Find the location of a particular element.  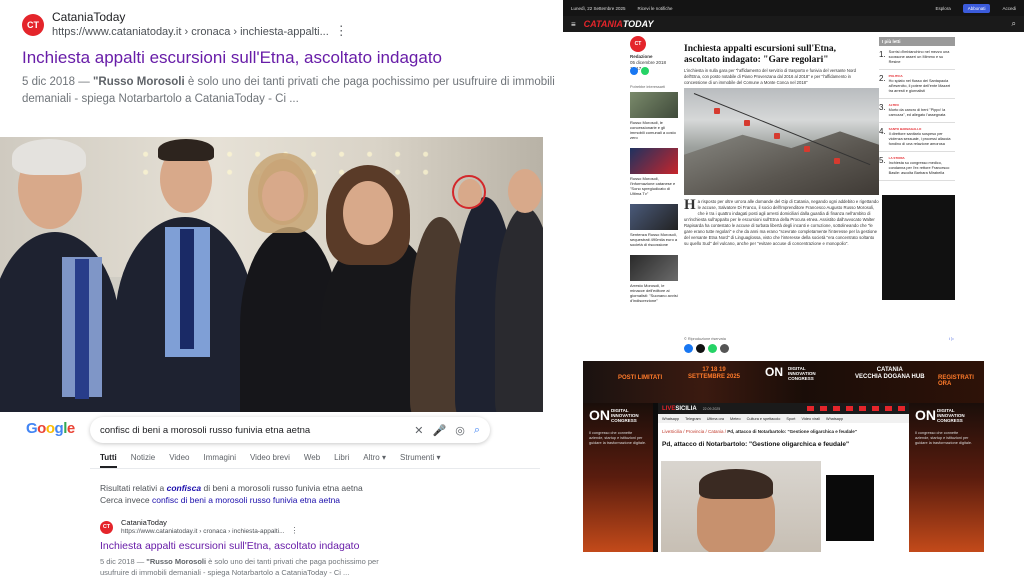

tab-more: Altro ▾ is located at coordinates (374, 460).